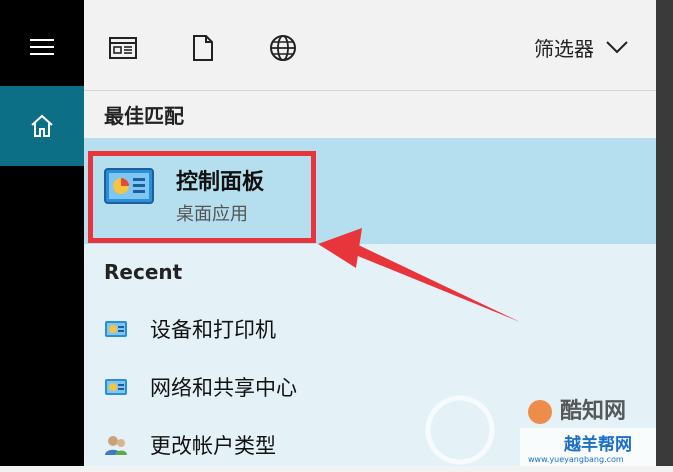 This screenshot has width=673, height=472. What do you see at coordinates (123, 48) in the screenshot?
I see `document-grid-icon` at bounding box center [123, 48].